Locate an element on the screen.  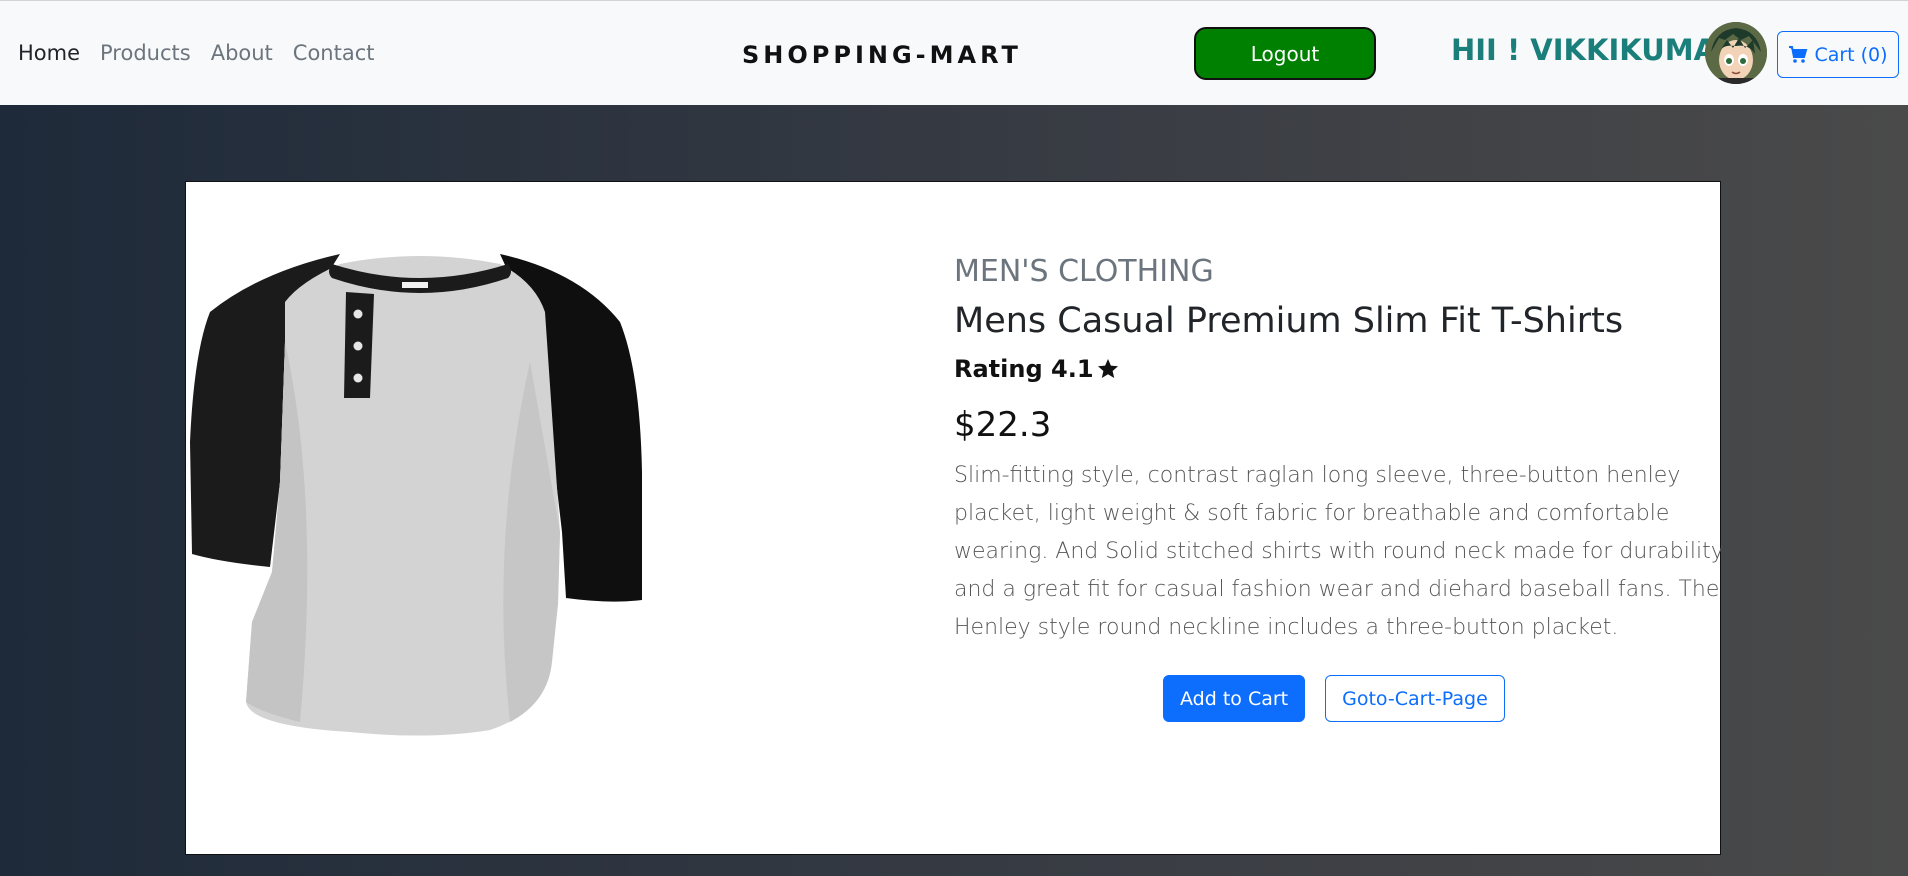
logout-button: Logout is located at coordinates (1285, 53).